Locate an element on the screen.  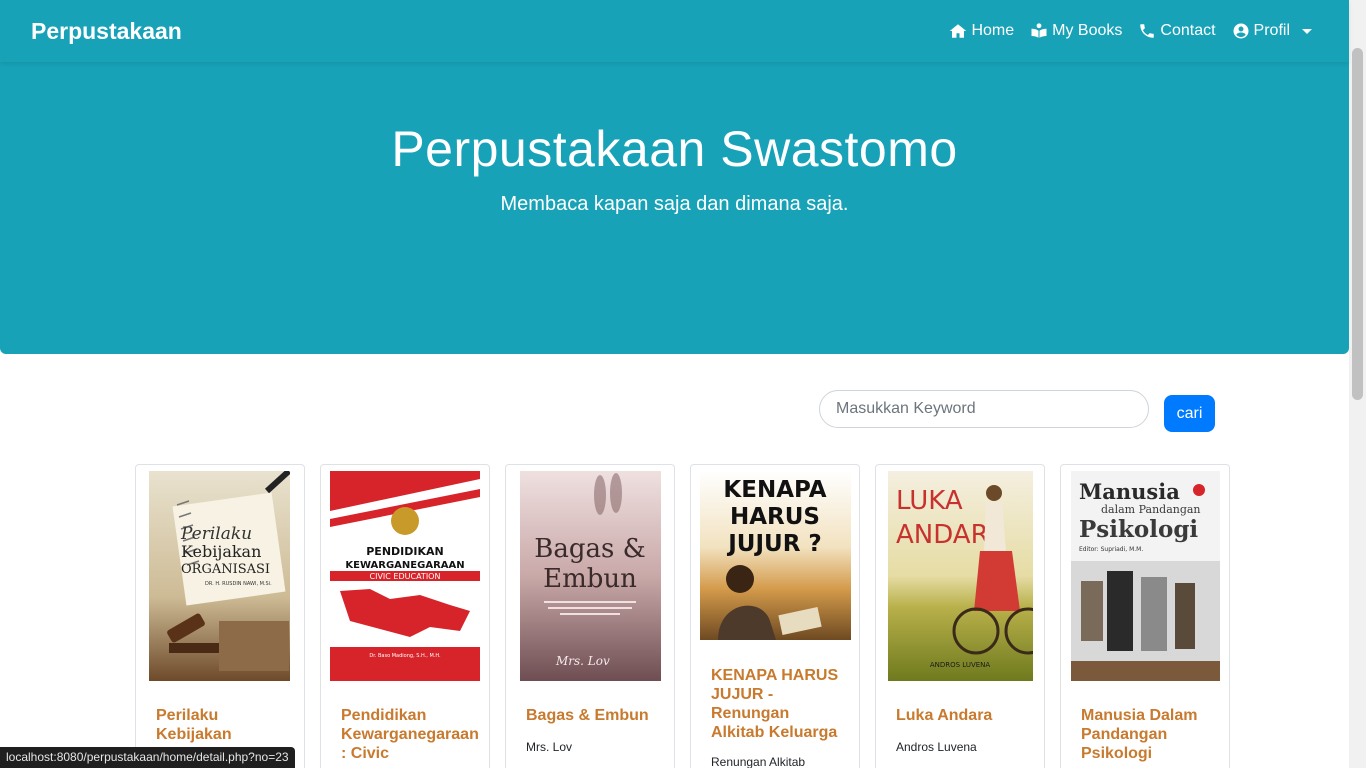
cover-text-1: LUKA is located at coordinates (929, 501).